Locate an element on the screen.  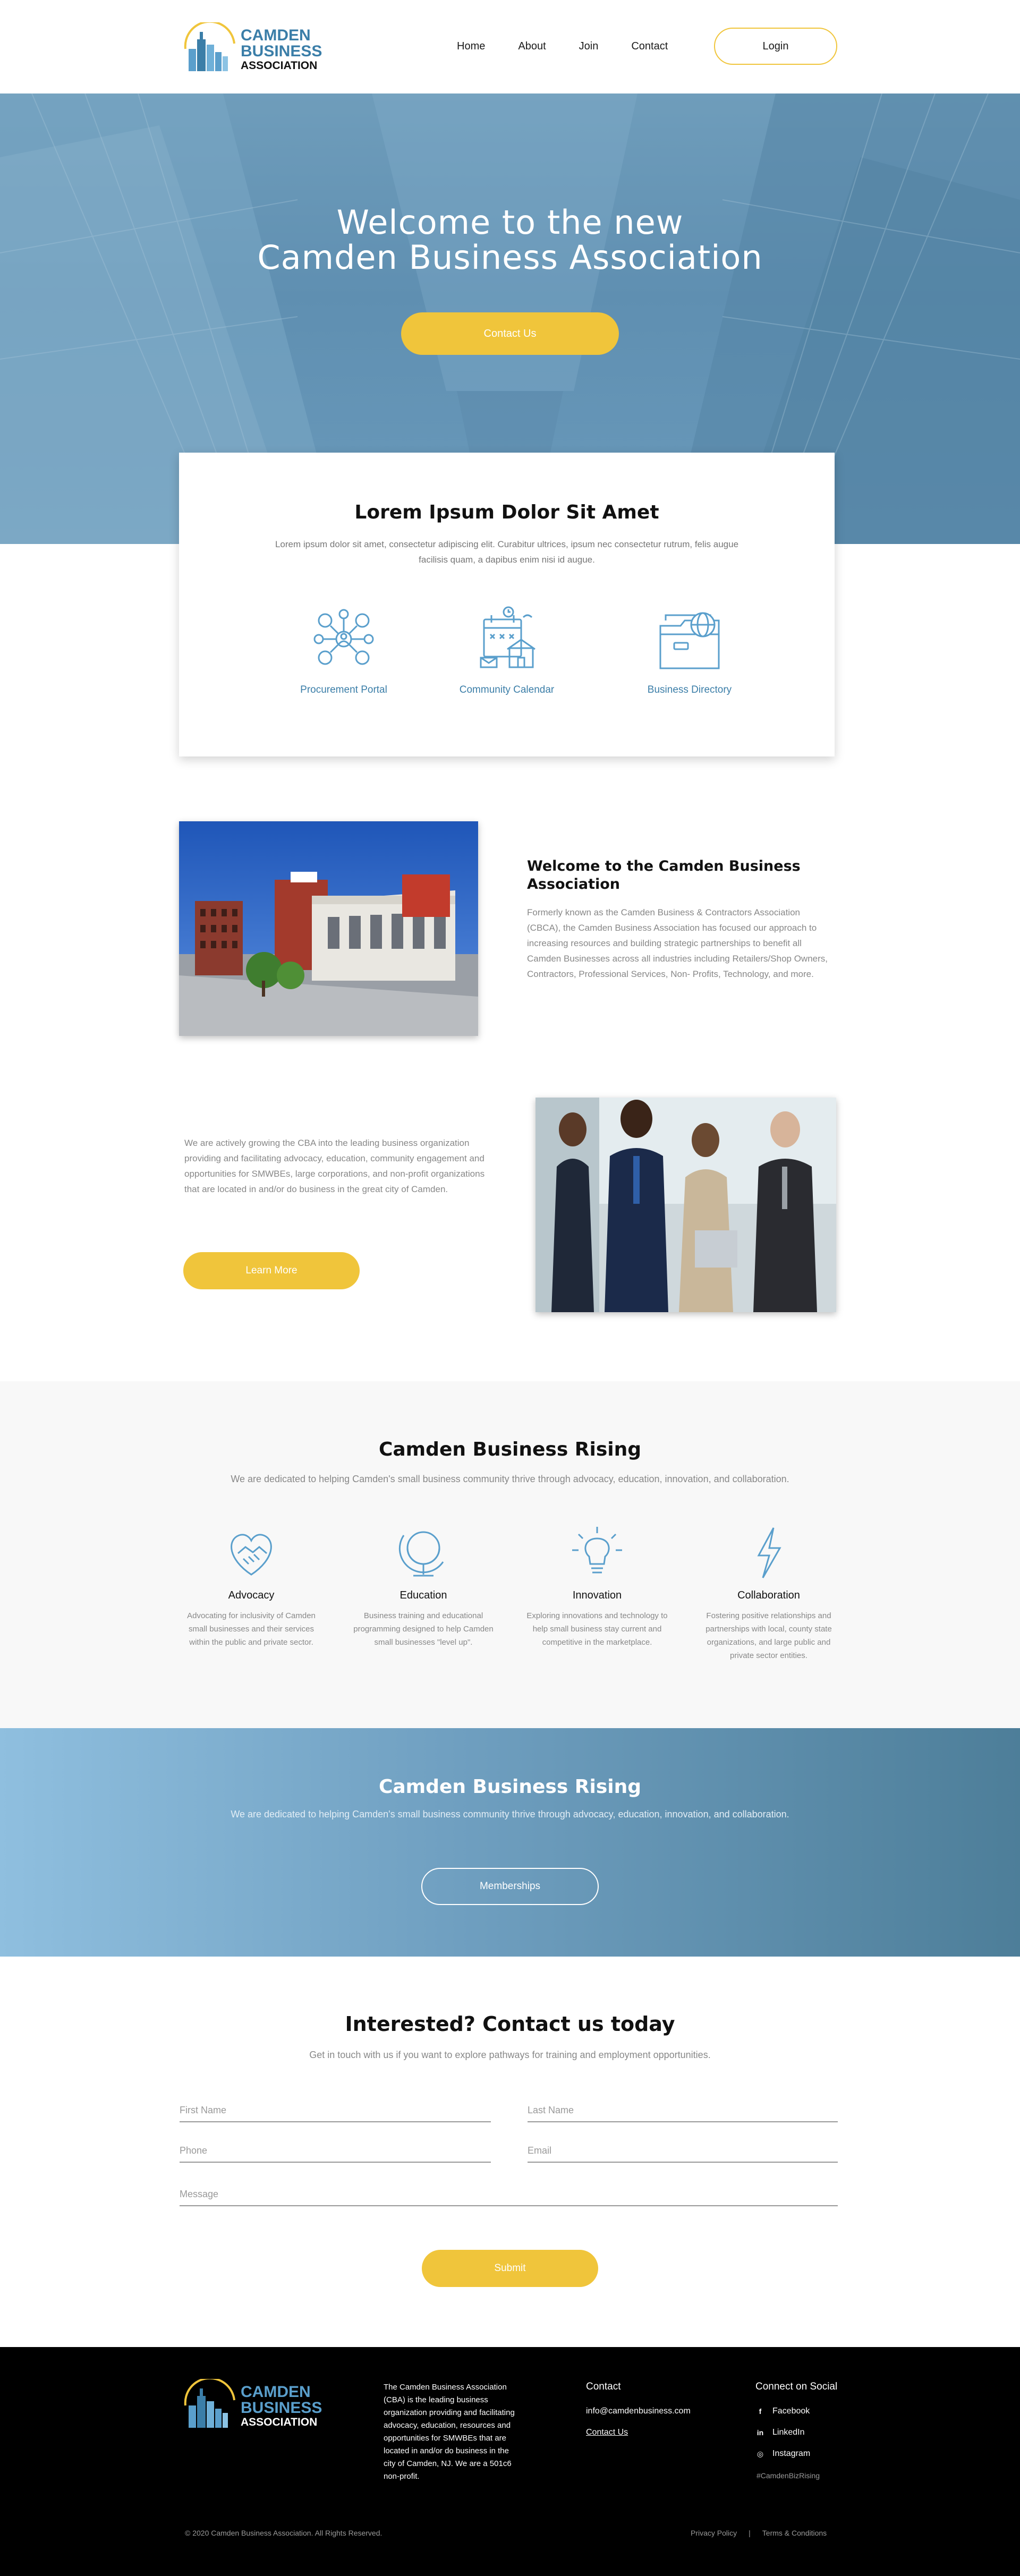
calendar-building-icon is located at coordinates (506, 639).